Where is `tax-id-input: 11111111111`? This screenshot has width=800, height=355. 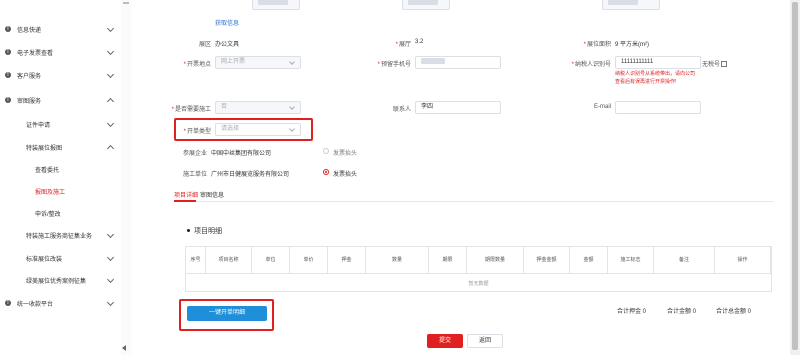 tax-id-input: 11111111111 is located at coordinates (658, 62).